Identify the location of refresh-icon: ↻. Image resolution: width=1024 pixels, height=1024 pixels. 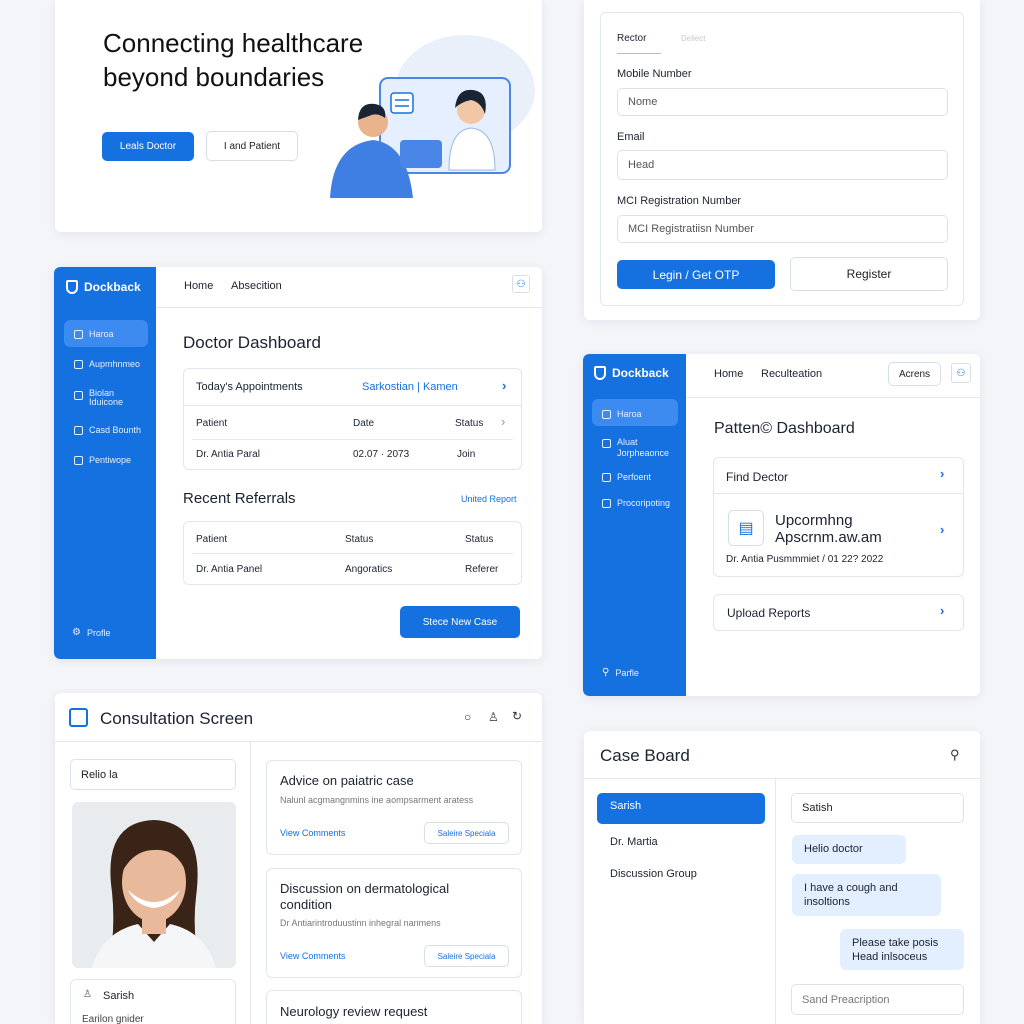
(517, 716).